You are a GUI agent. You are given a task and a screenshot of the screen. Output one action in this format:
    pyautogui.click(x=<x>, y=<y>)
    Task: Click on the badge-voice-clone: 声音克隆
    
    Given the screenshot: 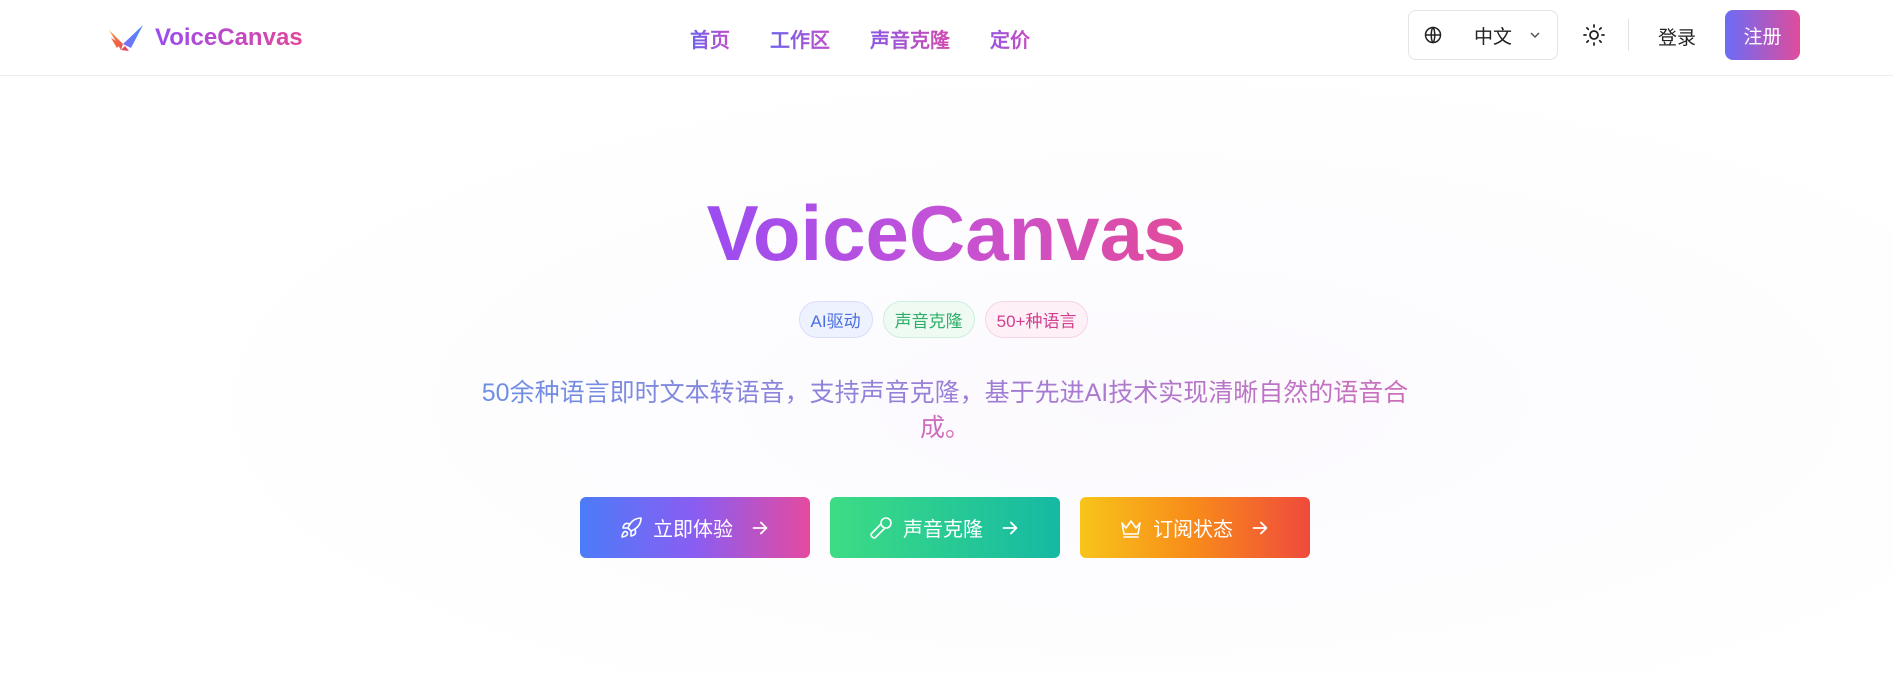 What is the action you would take?
    pyautogui.click(x=928, y=319)
    